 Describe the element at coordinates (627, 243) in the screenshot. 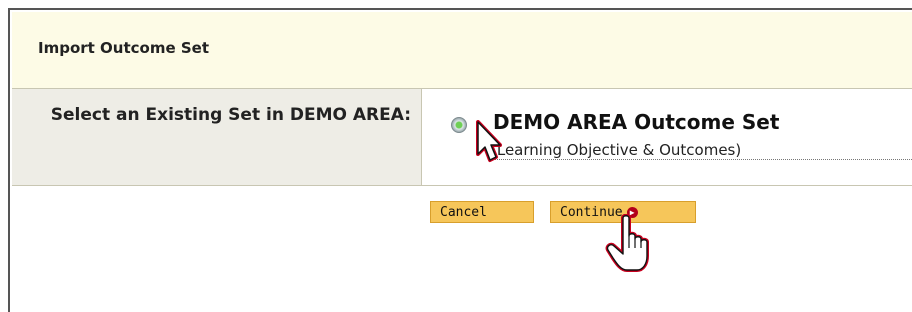

I see `hand-pointer-icon` at that location.